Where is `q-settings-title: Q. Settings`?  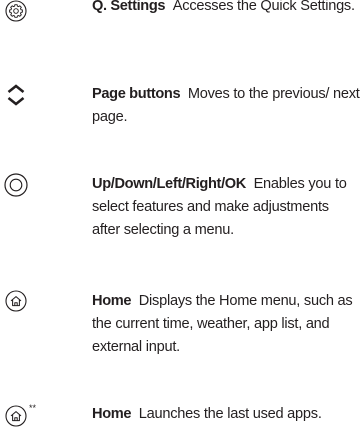 q-settings-title: Q. Settings is located at coordinates (129, 7).